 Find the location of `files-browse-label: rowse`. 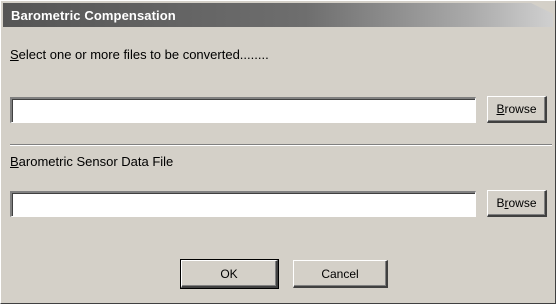

files-browse-label: rowse is located at coordinates (520, 109).